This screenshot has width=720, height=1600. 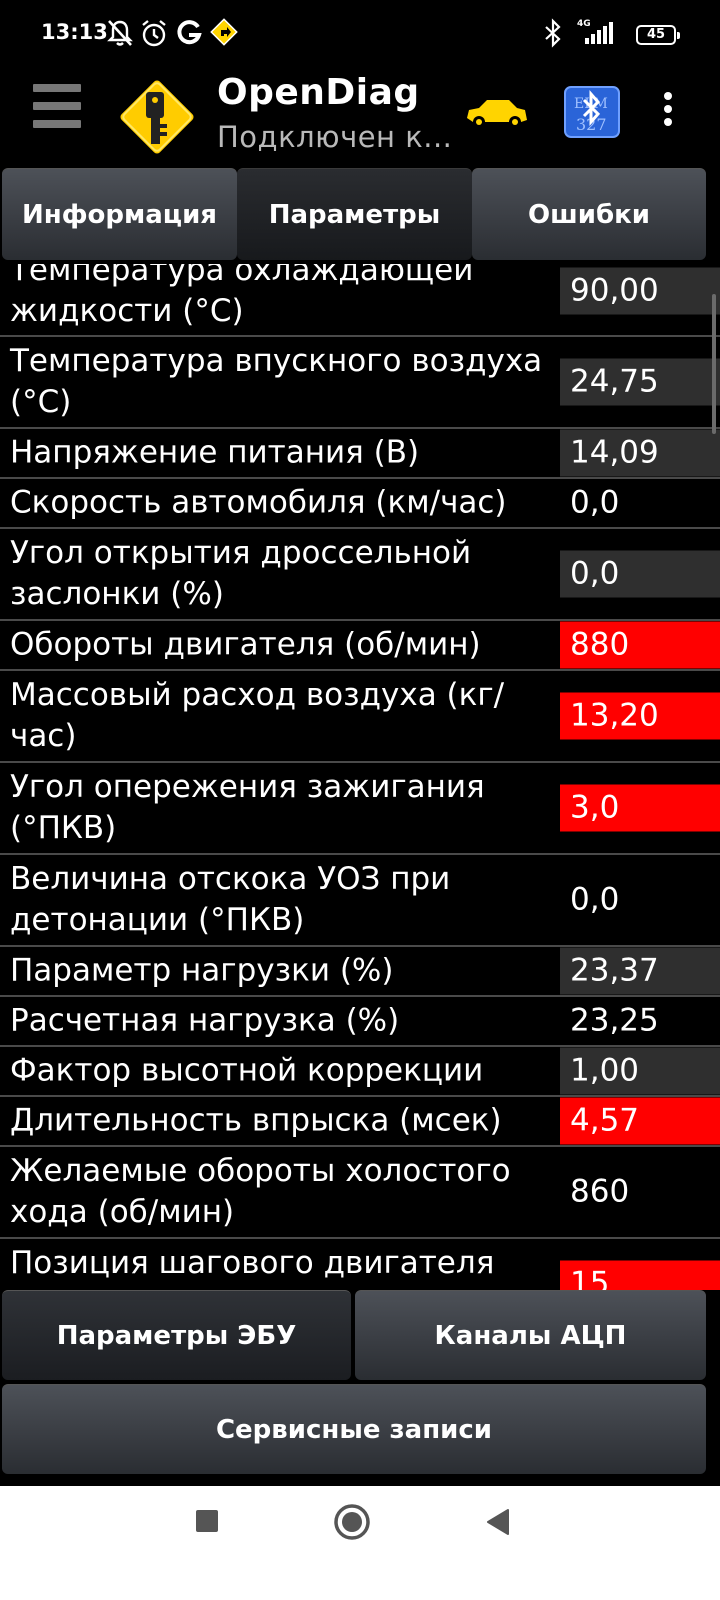 I want to click on parameter-name: Длительность впрыска (мсек), so click(x=256, y=1120).